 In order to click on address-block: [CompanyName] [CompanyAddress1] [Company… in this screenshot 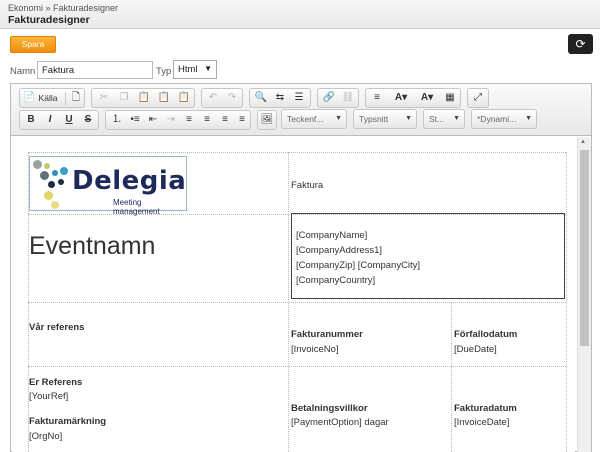, I will do `click(428, 256)`.